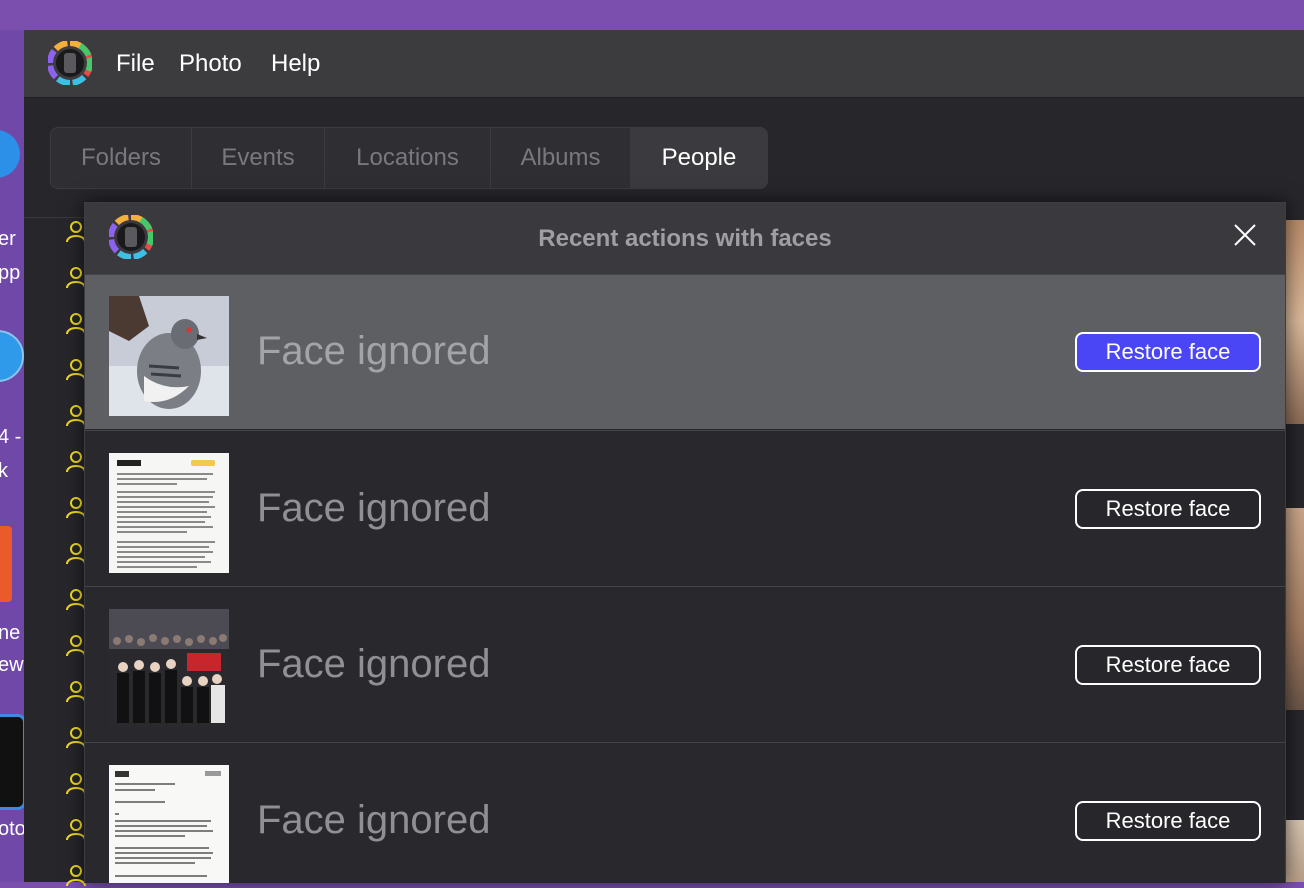  Describe the element at coordinates (12, 829) in the screenshot. I see `desktop-icon-label: oto` at that location.